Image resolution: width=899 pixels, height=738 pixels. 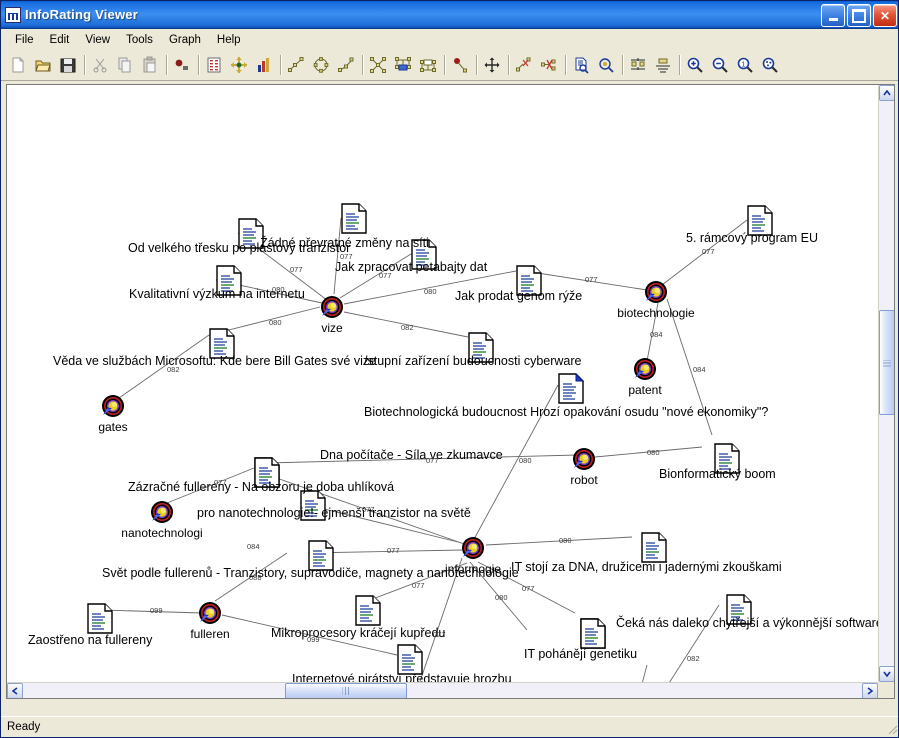 I want to click on align-horizontal-icon, so click(x=663, y=65).